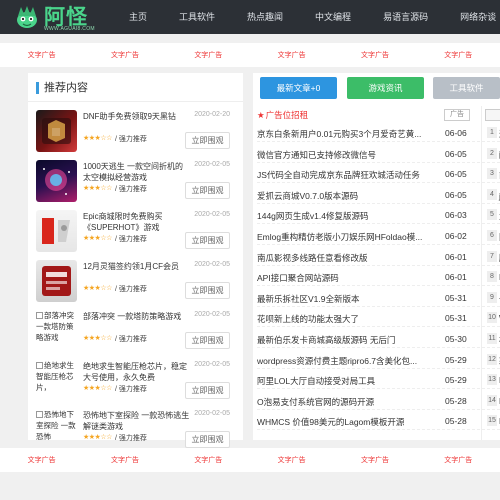  Describe the element at coordinates (347, 402) in the screenshot. I see `news-title-link: O泡易支付系统官网的源码开源` at that location.